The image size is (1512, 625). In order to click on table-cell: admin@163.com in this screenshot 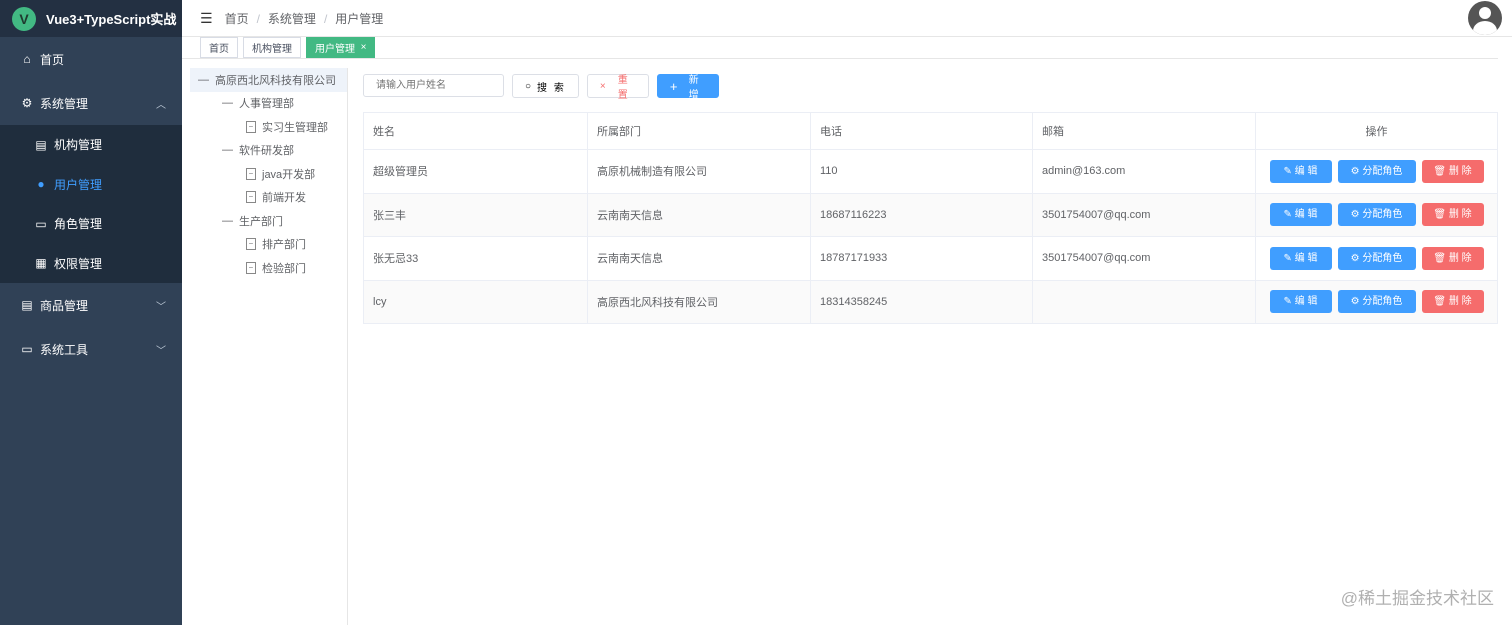, I will do `click(1144, 171)`.